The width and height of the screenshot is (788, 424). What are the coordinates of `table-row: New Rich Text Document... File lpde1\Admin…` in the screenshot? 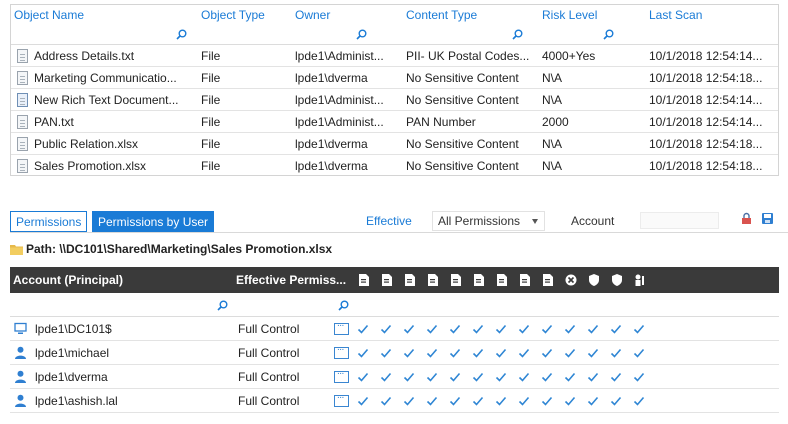 It's located at (394, 100).